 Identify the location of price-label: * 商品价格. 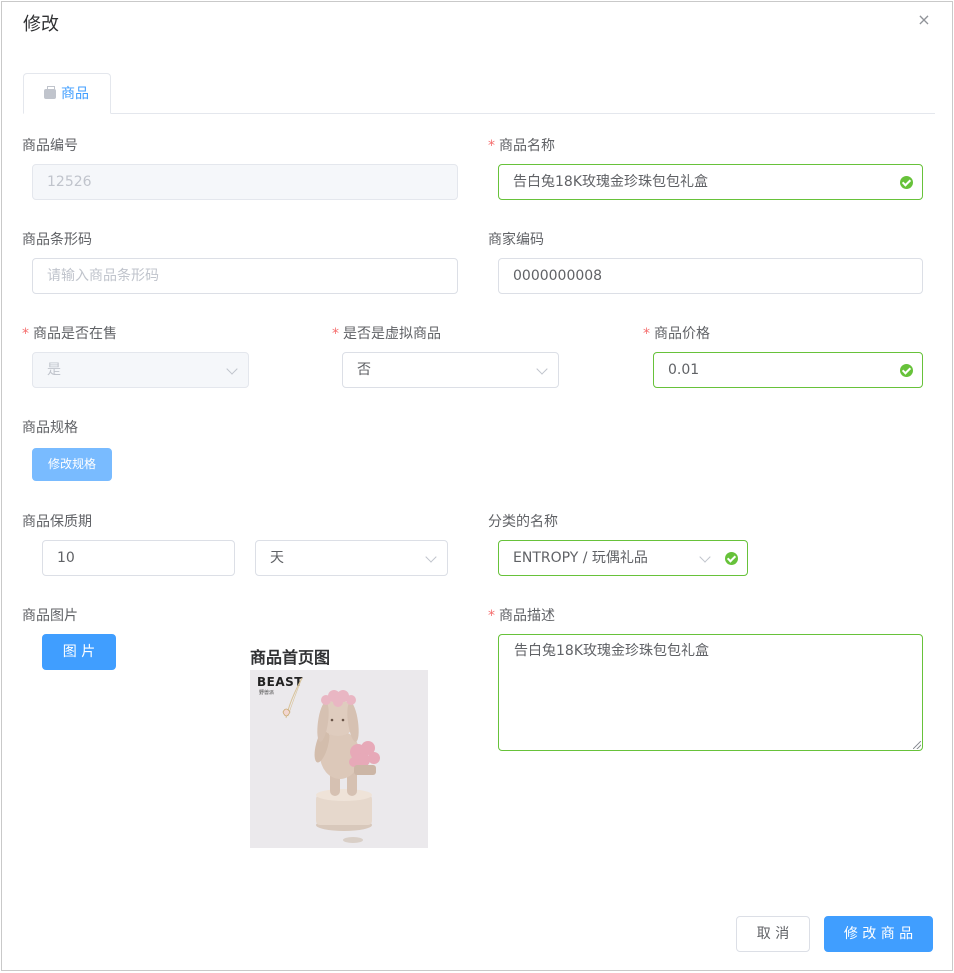
(676, 334).